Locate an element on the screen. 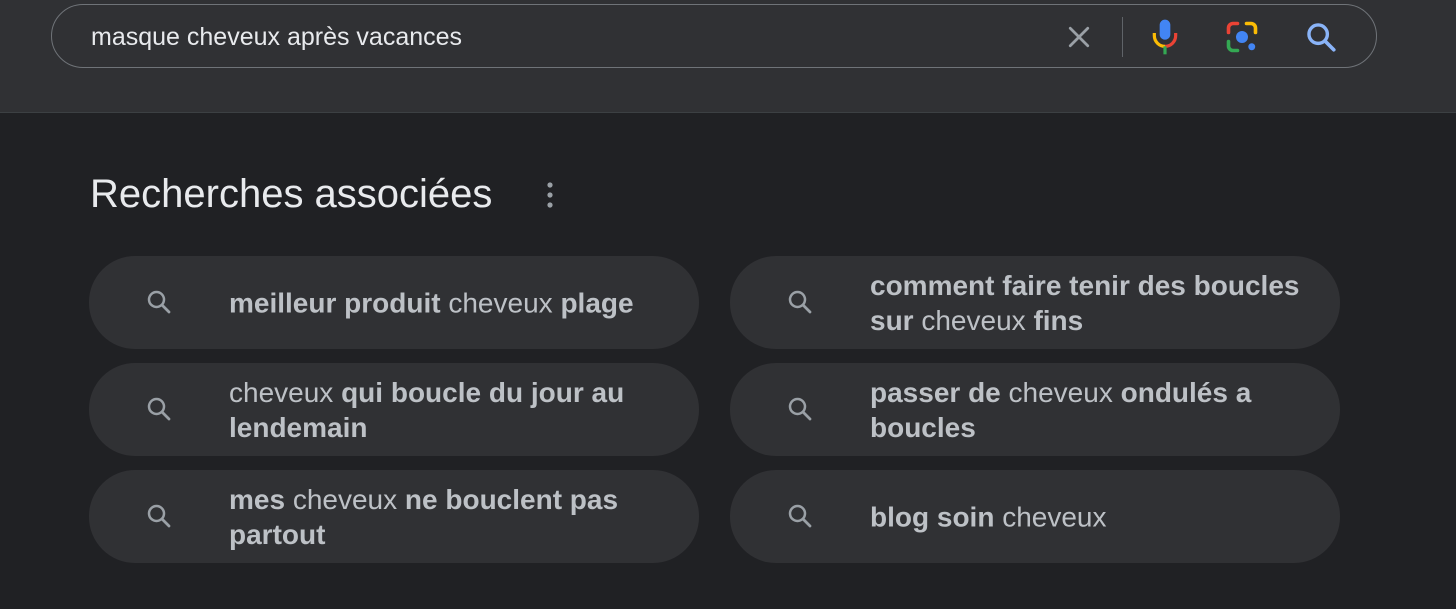 The image size is (1456, 609). highlighted-term: plage is located at coordinates (597, 302).